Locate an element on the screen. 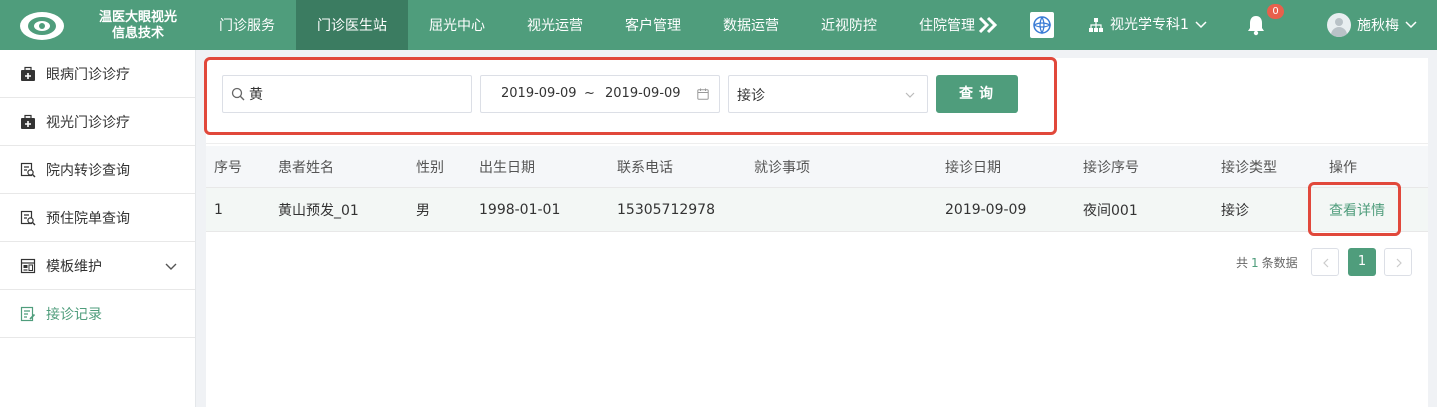 This screenshot has width=1437, height=407. template-icon is located at coordinates (28, 265).